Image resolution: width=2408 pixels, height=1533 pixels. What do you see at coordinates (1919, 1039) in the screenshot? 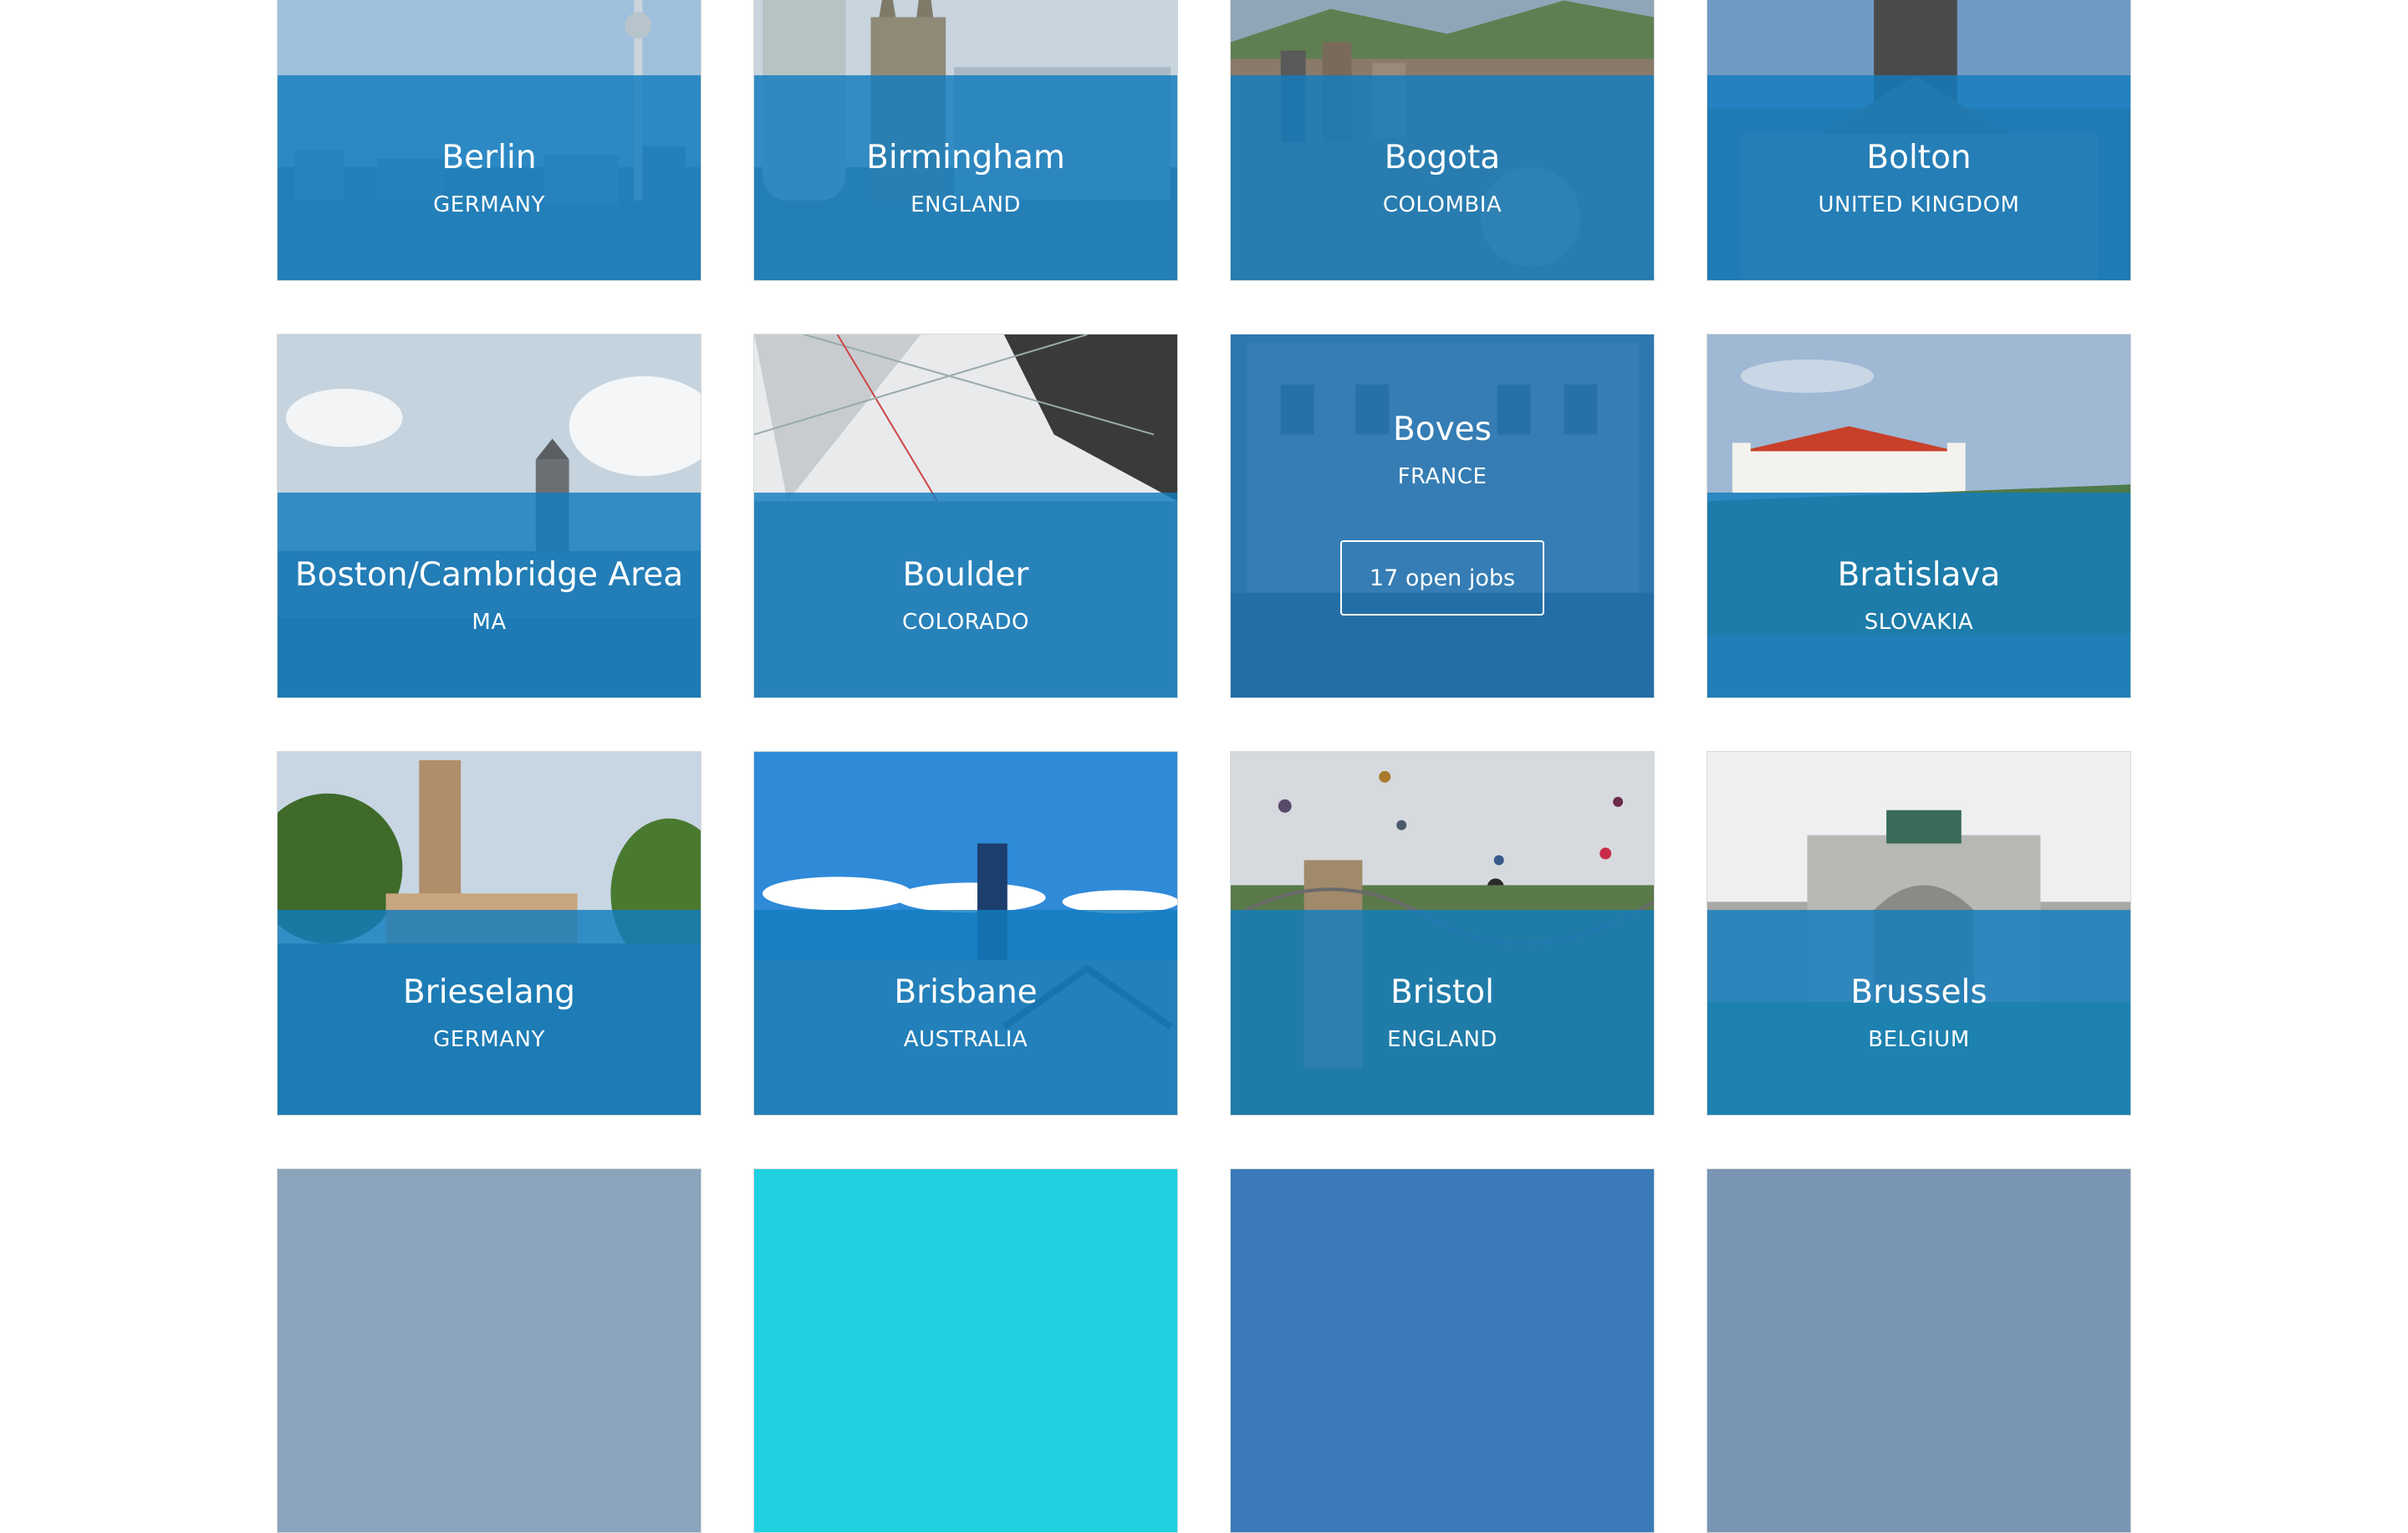
I see `country-name: BELGIUM` at bounding box center [1919, 1039].